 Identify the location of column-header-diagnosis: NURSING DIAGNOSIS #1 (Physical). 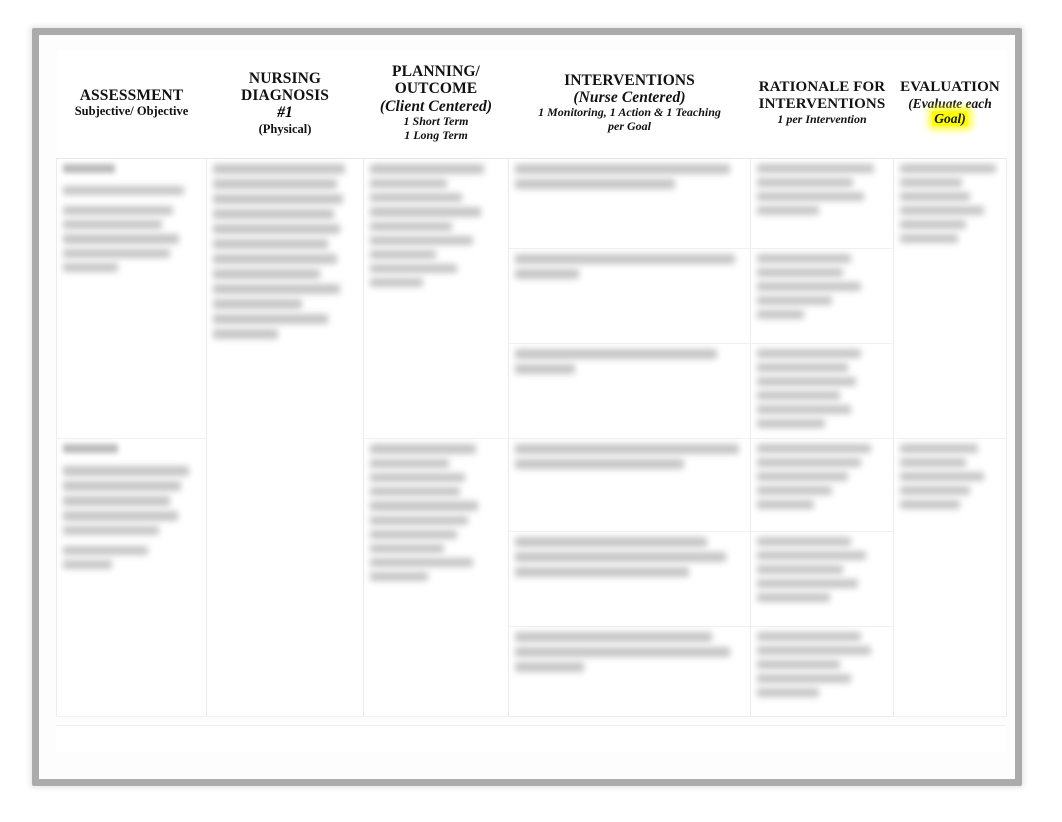
(285, 104).